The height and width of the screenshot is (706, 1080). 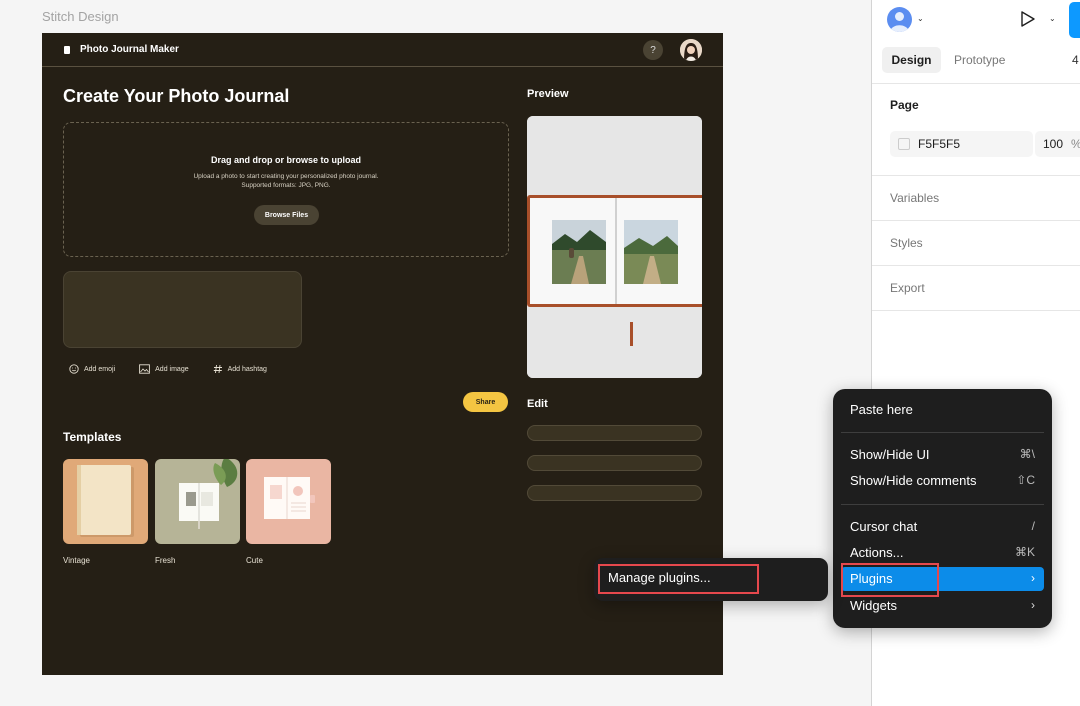 What do you see at coordinates (285, 160) in the screenshot?
I see `upload-title: Drag and drop or browse to upload` at bounding box center [285, 160].